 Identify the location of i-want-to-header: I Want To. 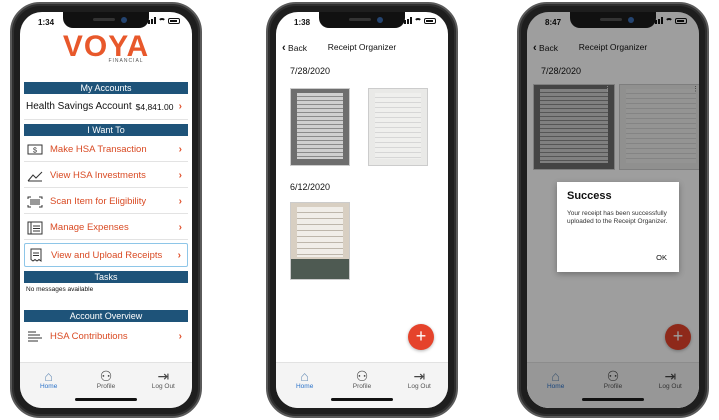
(106, 130).